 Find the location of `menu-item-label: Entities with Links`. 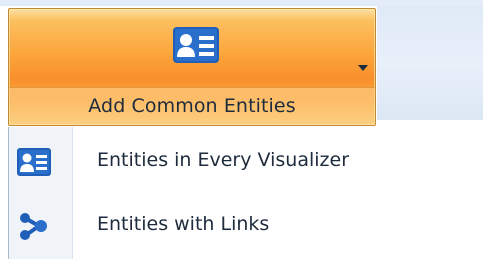

menu-item-label: Entities with Links is located at coordinates (183, 224).